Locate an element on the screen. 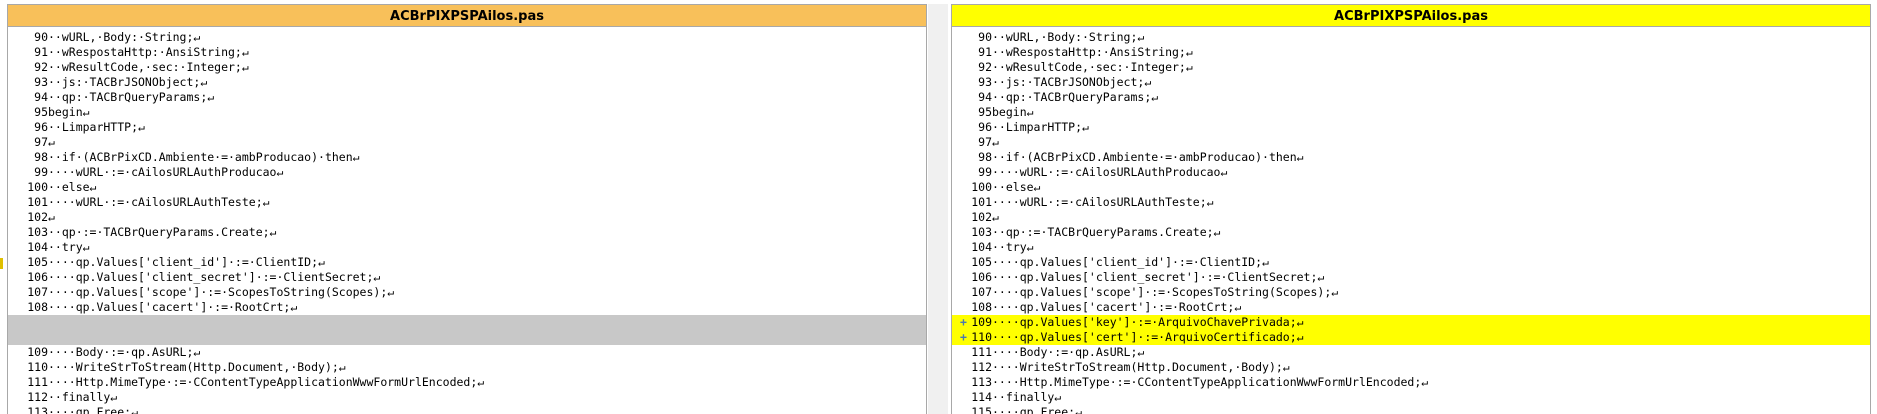  code-line: 115 ····qp.Free;↵ is located at coordinates (1411, 409).